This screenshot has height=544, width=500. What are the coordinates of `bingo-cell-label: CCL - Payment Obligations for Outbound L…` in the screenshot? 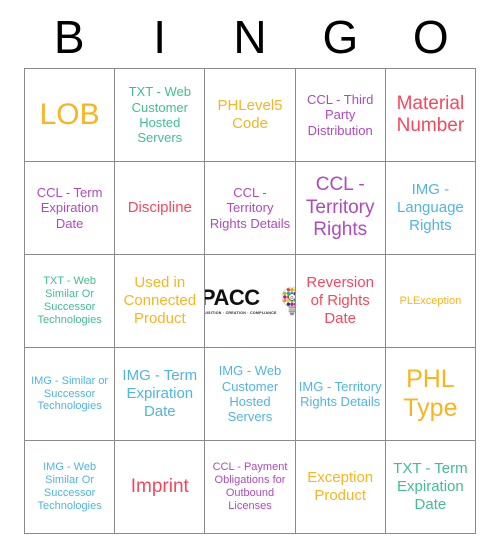 It's located at (250, 486).